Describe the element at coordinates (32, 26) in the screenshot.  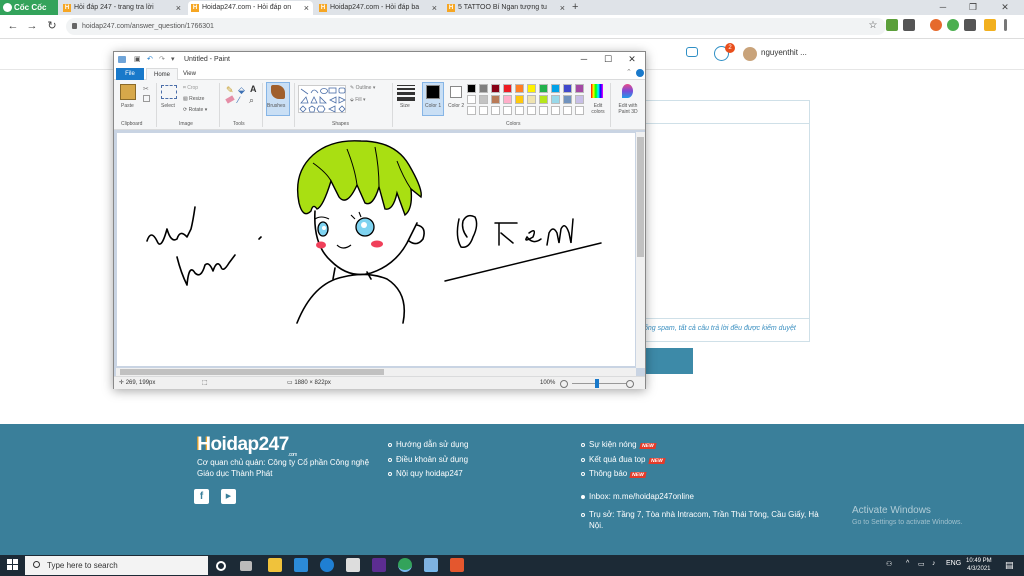
I see `forward-icon: →` at that location.